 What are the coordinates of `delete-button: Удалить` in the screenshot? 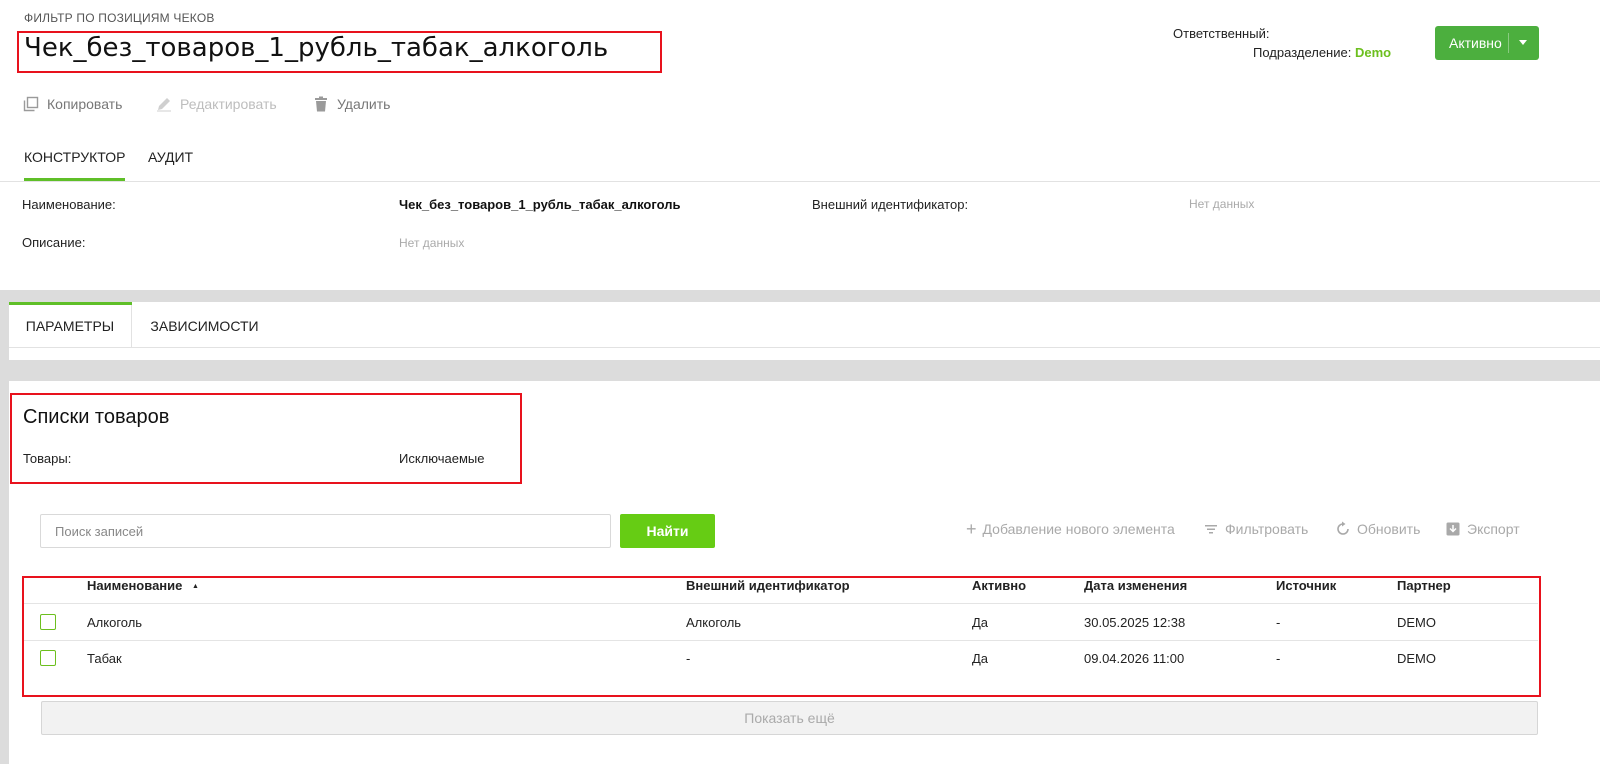 It's located at (351, 104).